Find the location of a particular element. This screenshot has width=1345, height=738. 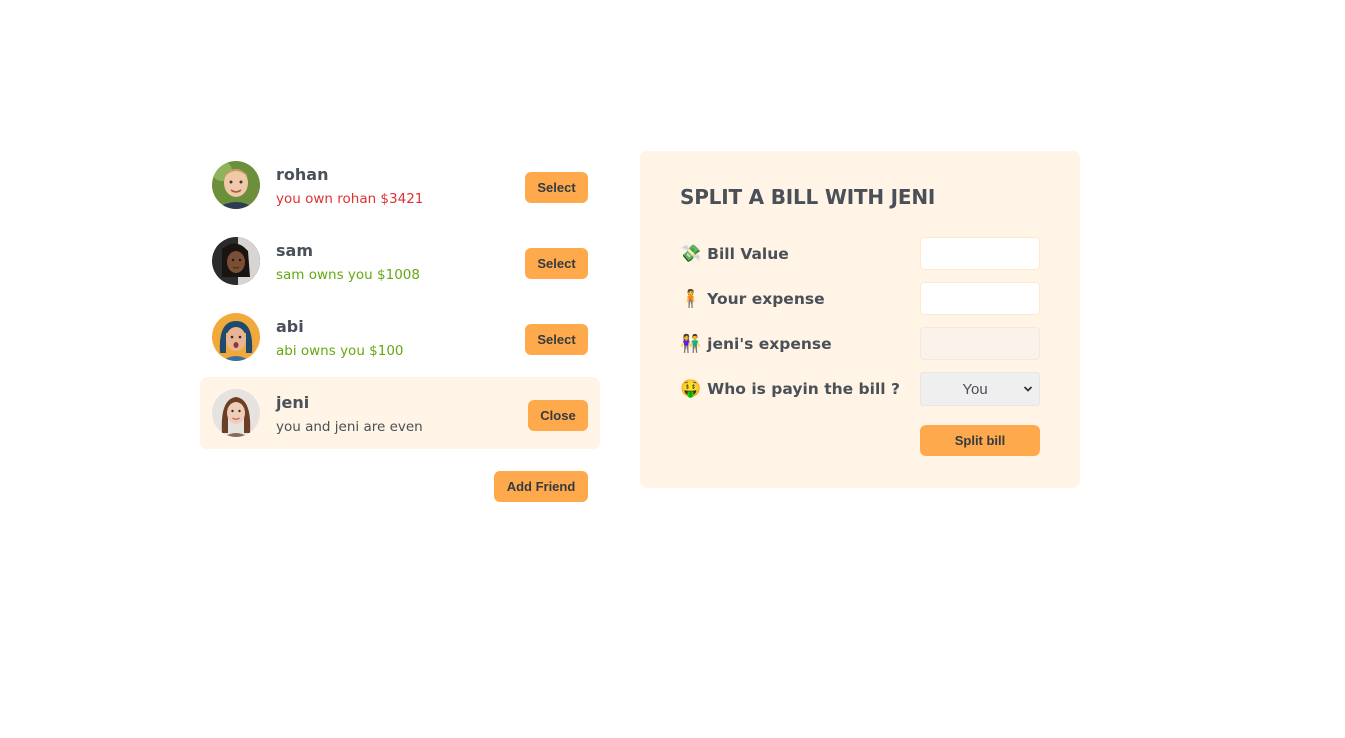

friend-item-sam: sam sam owns you $1008 Select is located at coordinates (400, 261).